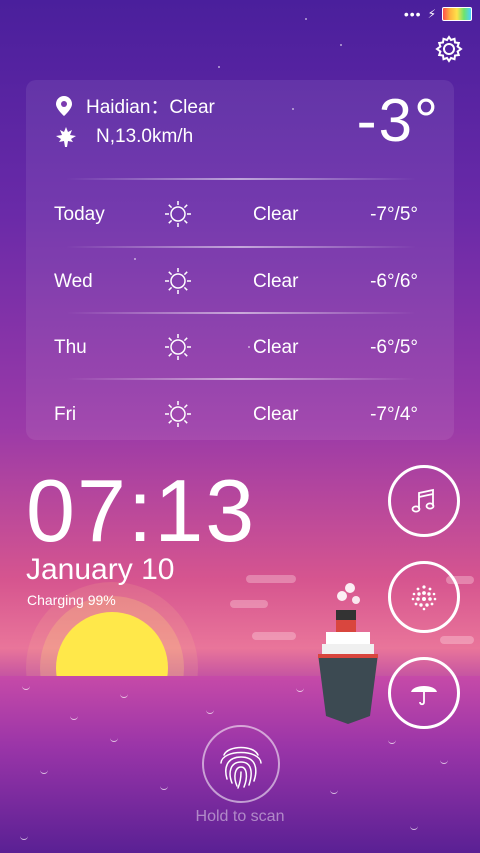 This screenshot has height=853, width=480. Describe the element at coordinates (240, 281) in the screenshot. I see `forecast-row: Wed Clear -6°/6°` at that location.